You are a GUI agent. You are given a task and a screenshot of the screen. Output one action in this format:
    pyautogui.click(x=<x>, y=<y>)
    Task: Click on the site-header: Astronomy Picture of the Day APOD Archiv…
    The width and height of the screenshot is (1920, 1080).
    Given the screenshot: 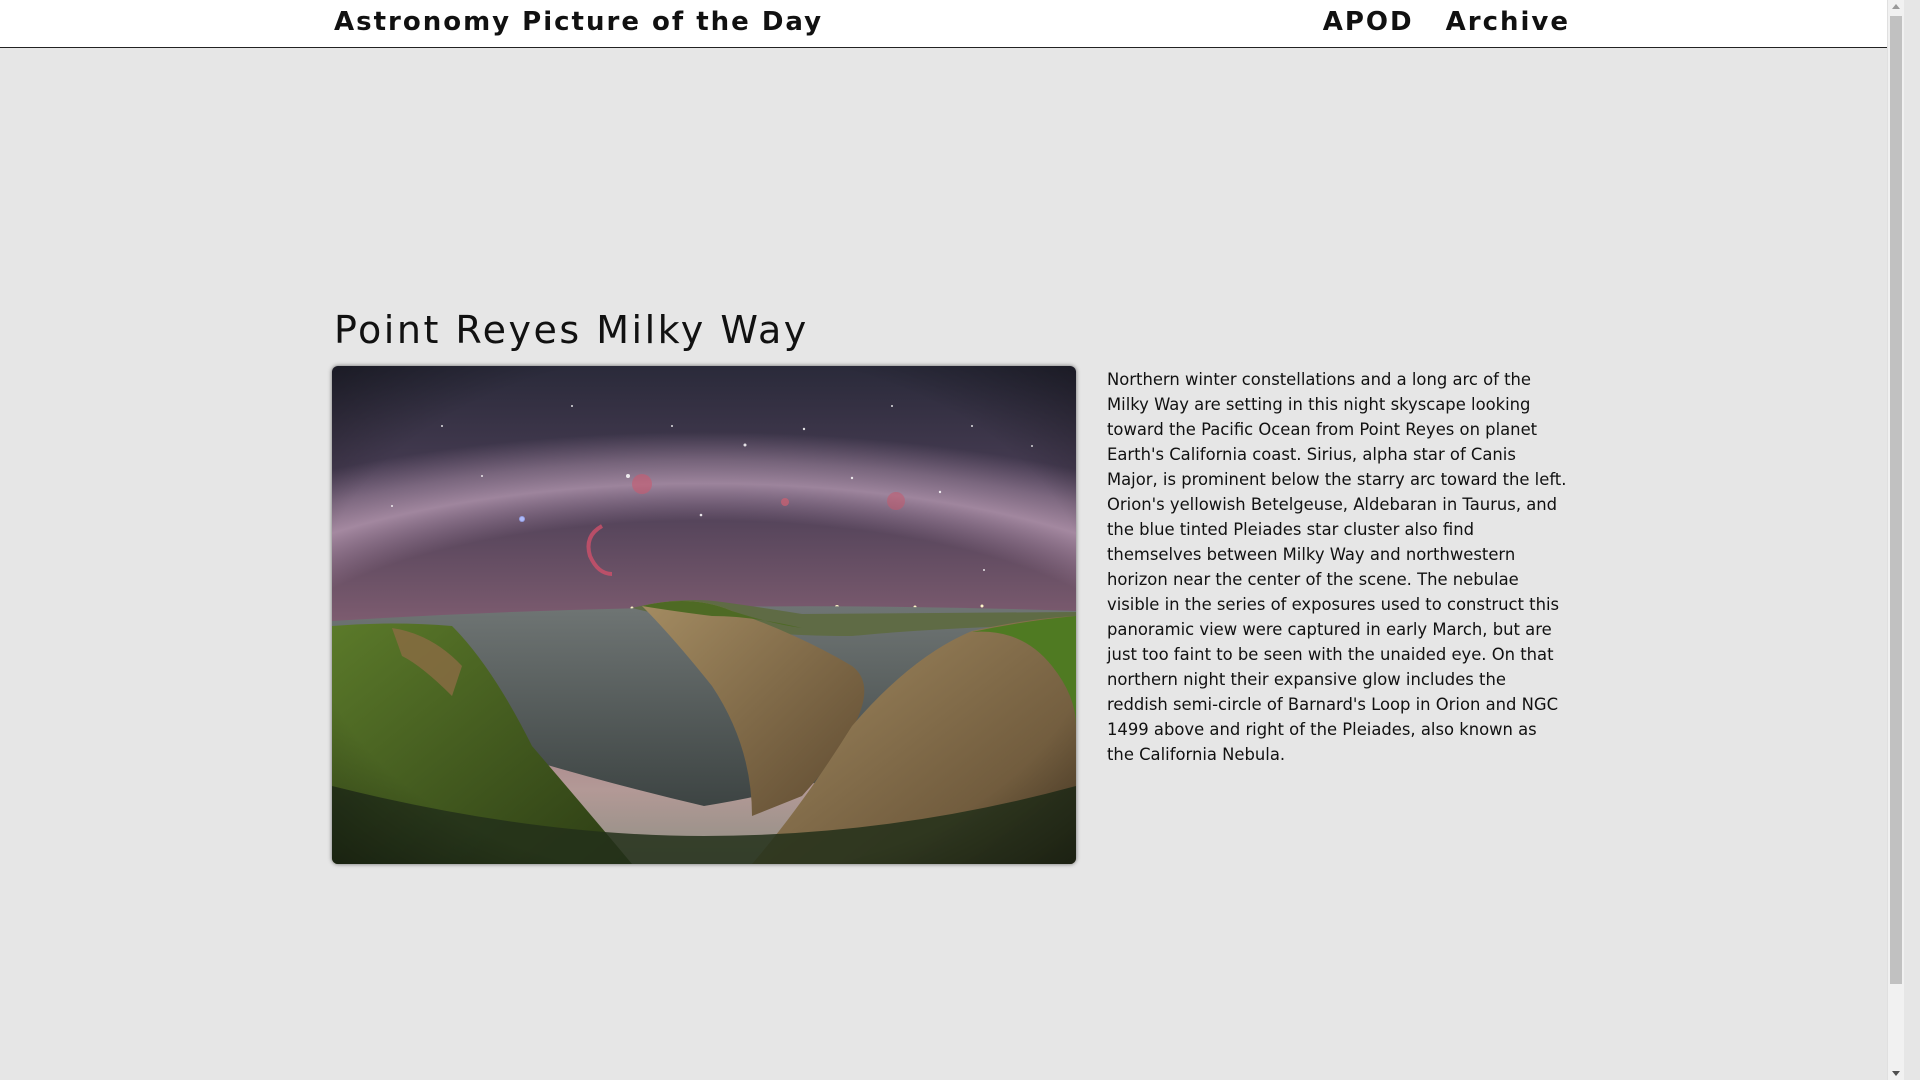 What is the action you would take?
    pyautogui.click(x=952, y=24)
    